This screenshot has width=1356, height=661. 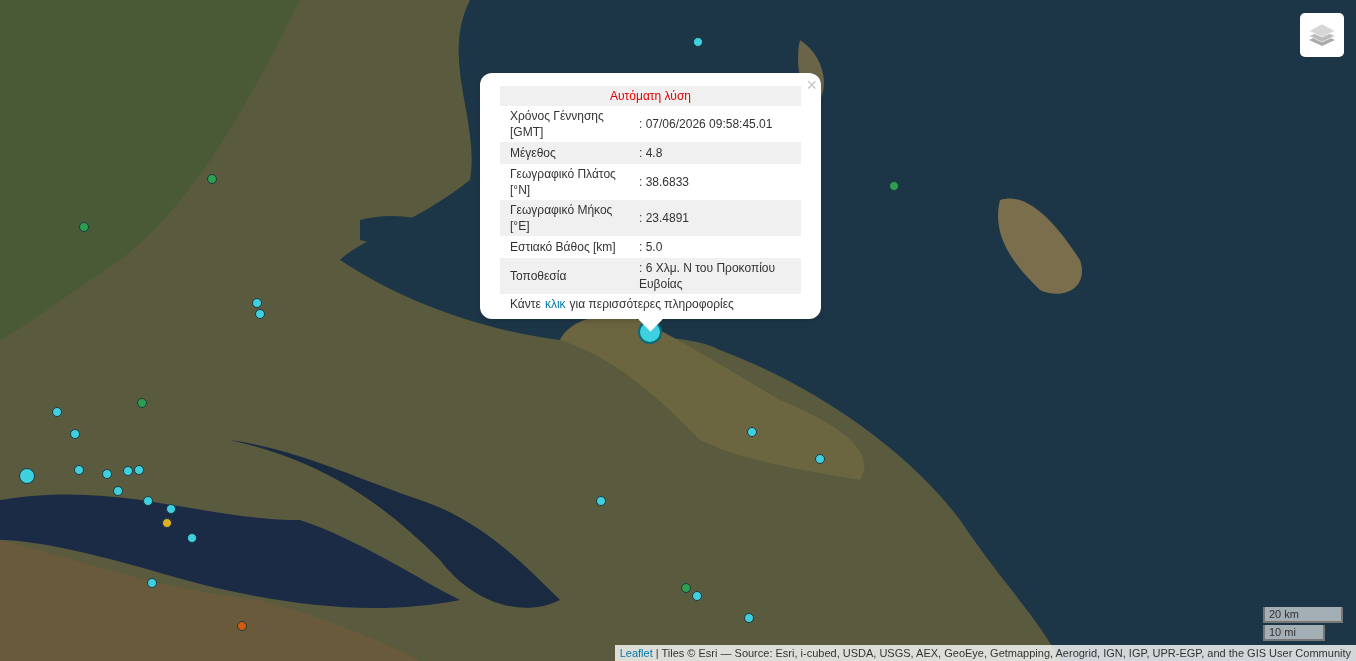 I want to click on field-label: Γεωγραφικό Πλάτος [°N], so click(x=563, y=182).